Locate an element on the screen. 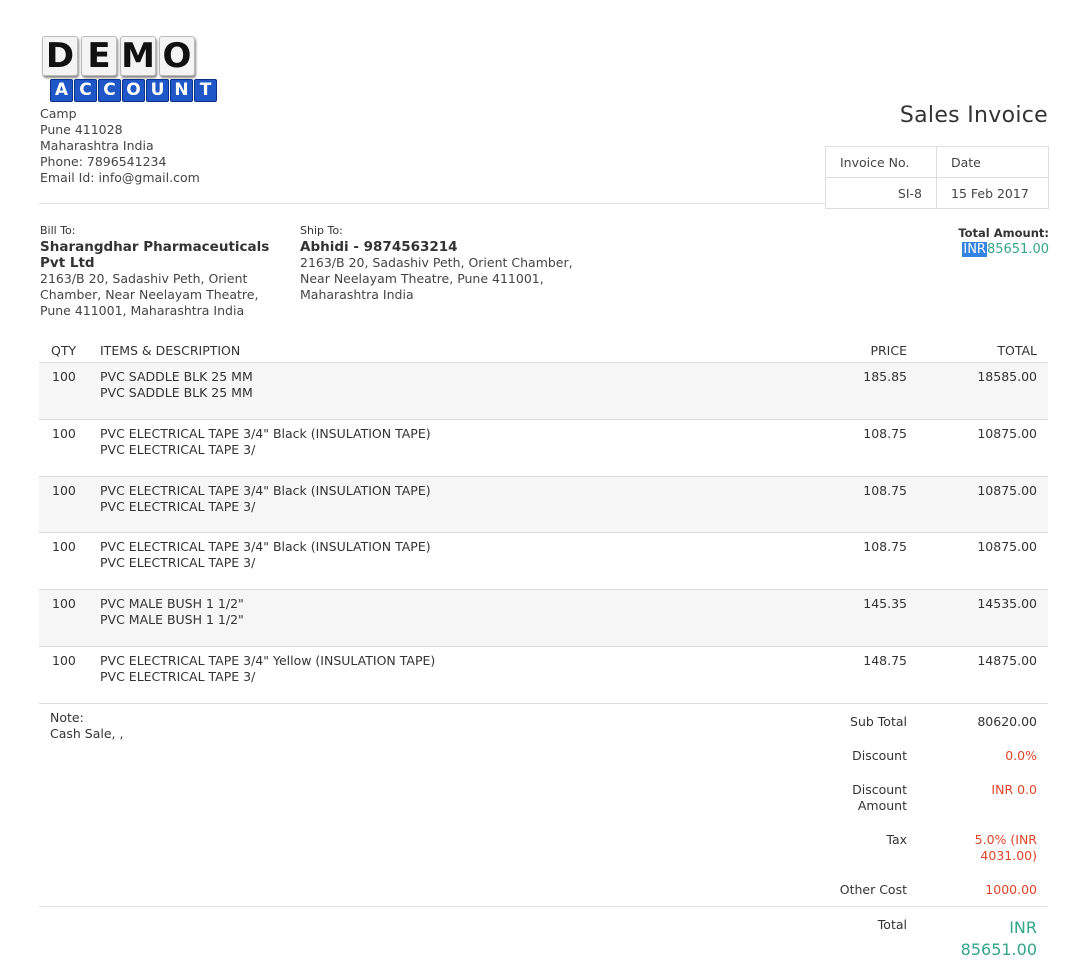 This screenshot has height=975, width=1087. discount-amount-label-line: Amount is located at coordinates (882, 805).